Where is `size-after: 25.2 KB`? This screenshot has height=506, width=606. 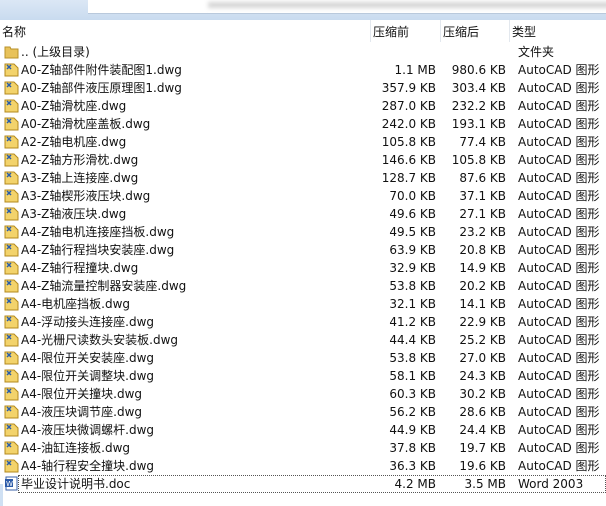 size-after: 25.2 KB is located at coordinates (482, 340).